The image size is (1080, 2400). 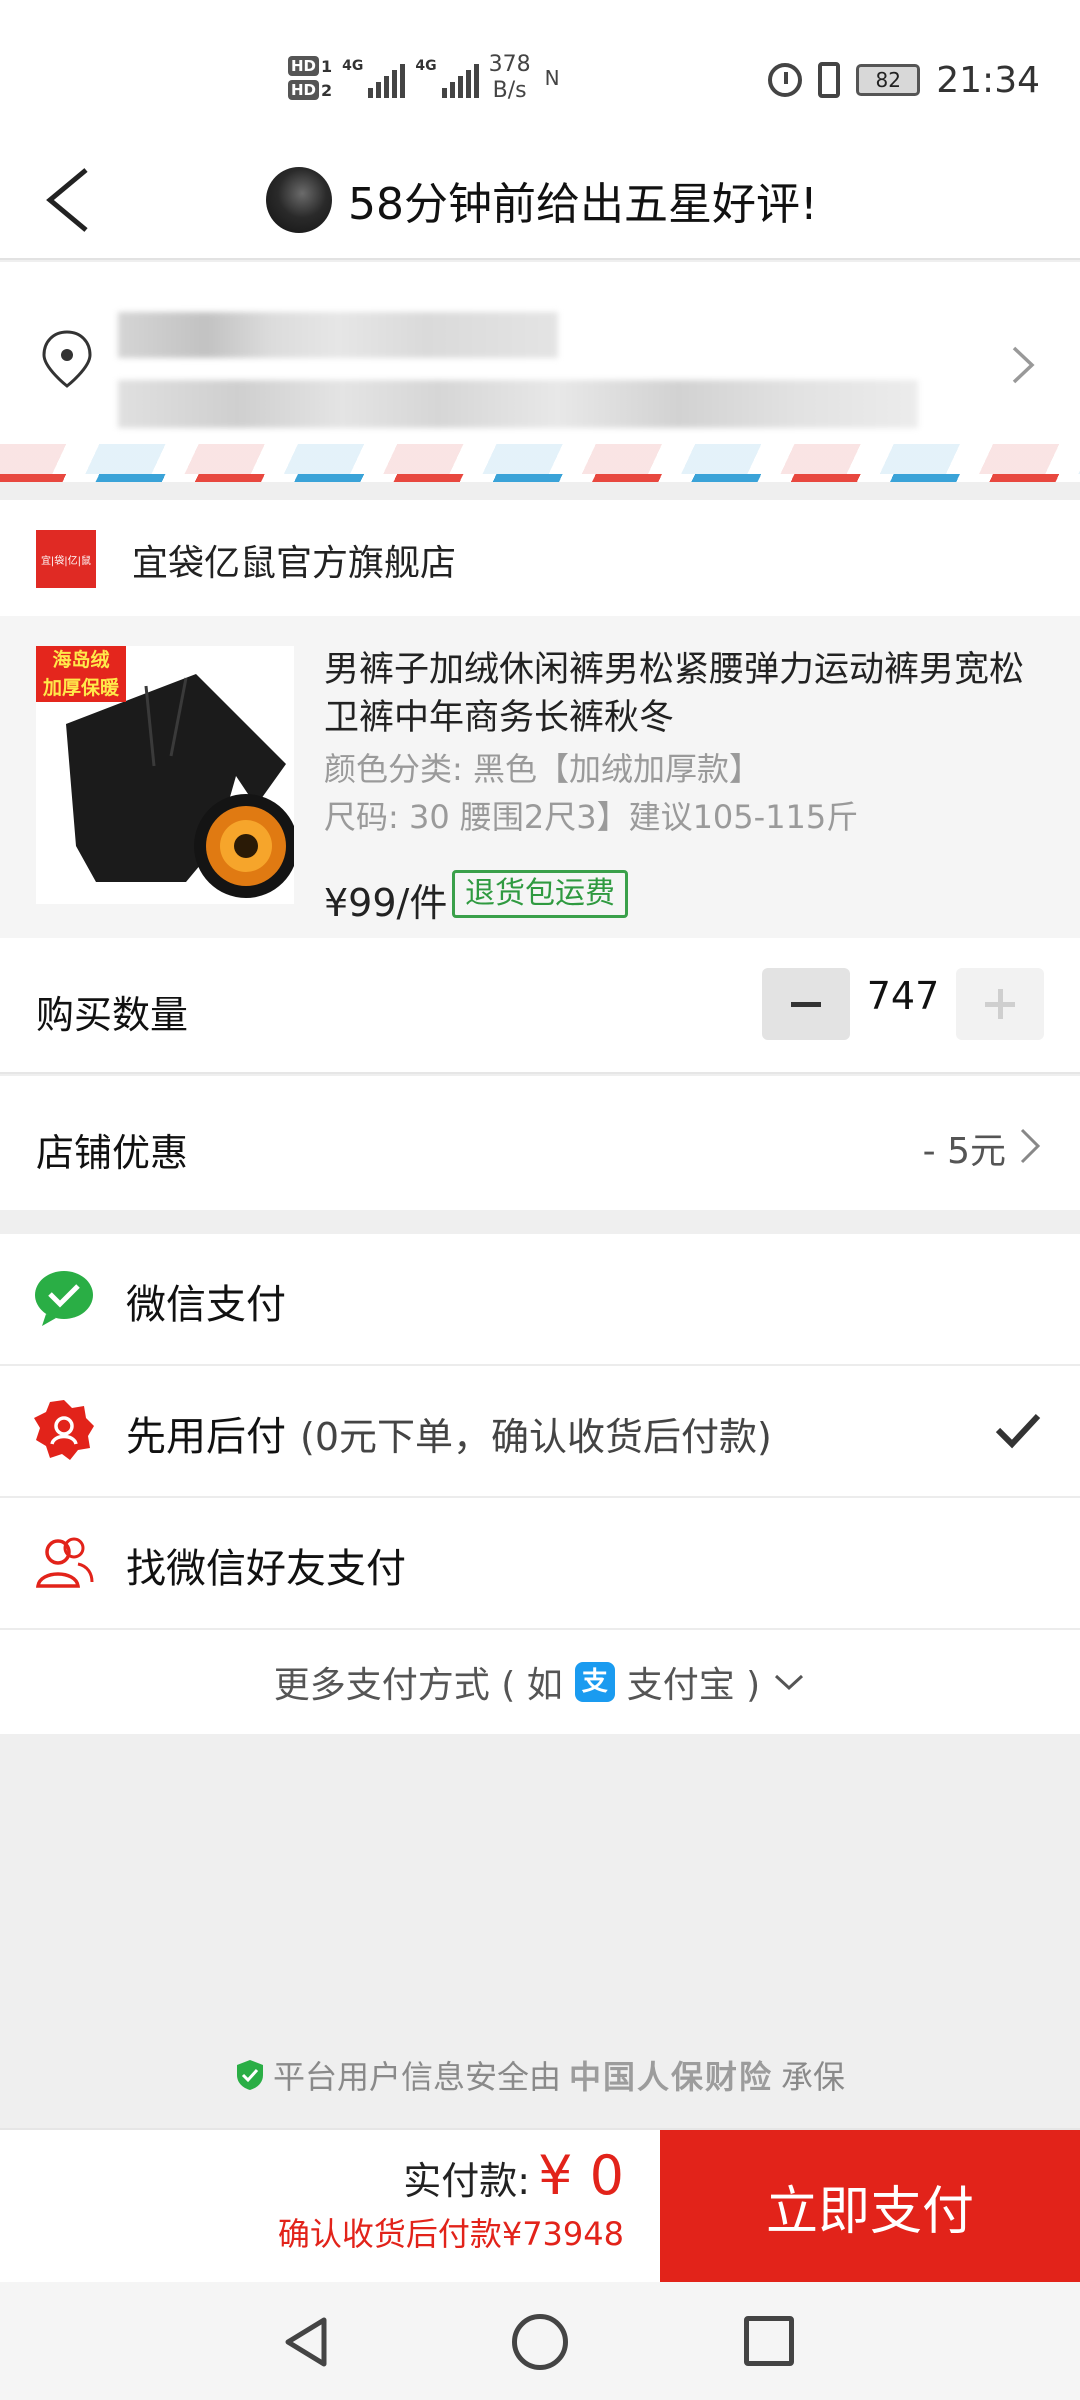 I want to click on total-value: ¥ 0, so click(x=581, y=2175).